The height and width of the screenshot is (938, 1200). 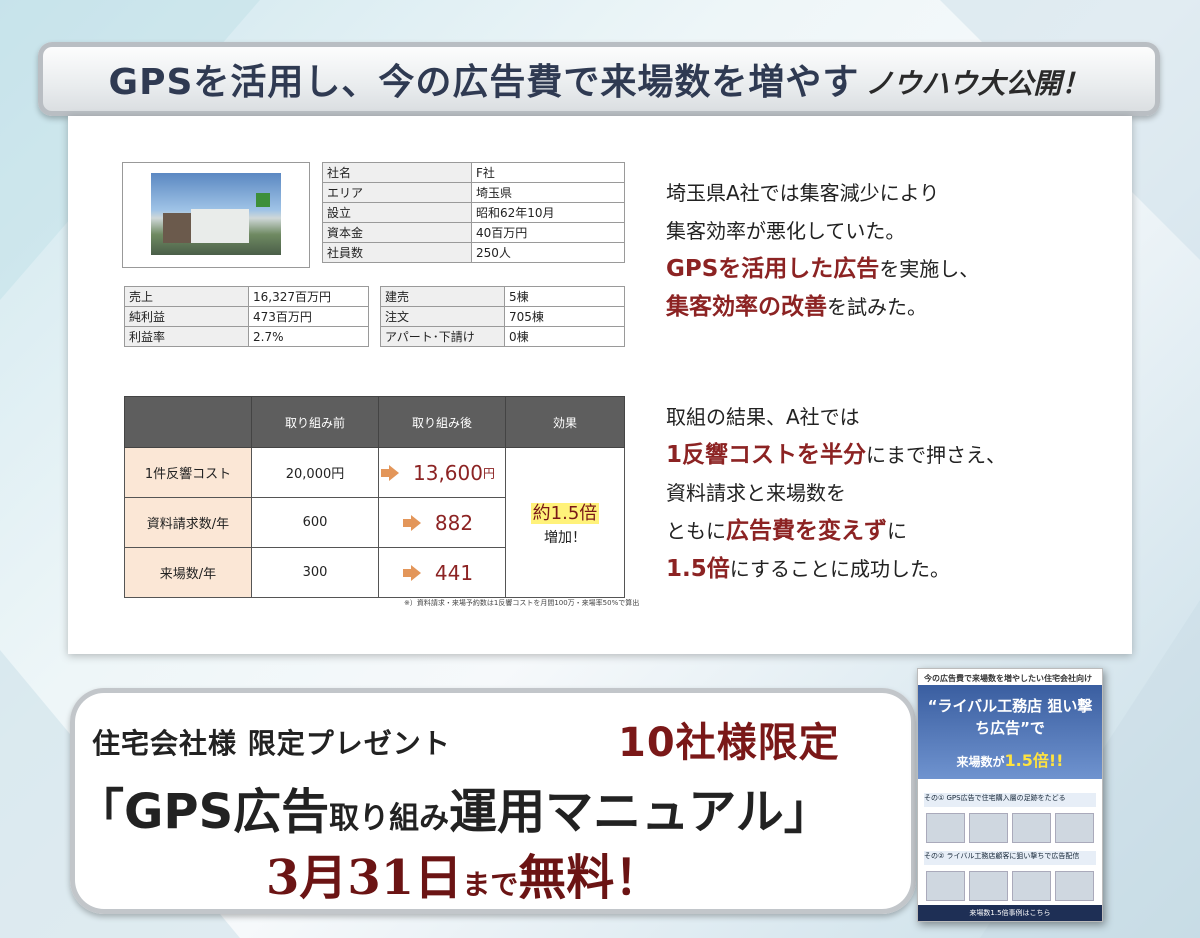 What do you see at coordinates (522, 603) in the screenshot?
I see `results-note: ※）資料請求・来場予約数は1反響コストを月間100万・来場率50%で算出` at bounding box center [522, 603].